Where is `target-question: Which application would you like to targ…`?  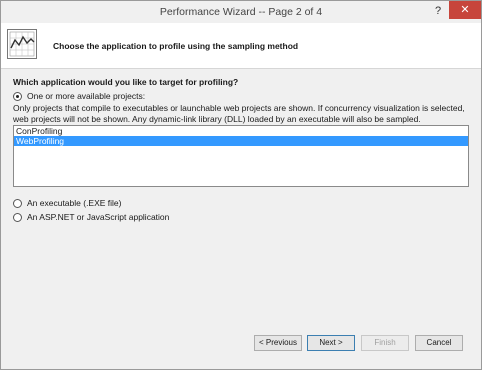 target-question: Which application would you like to targ… is located at coordinates (126, 82).